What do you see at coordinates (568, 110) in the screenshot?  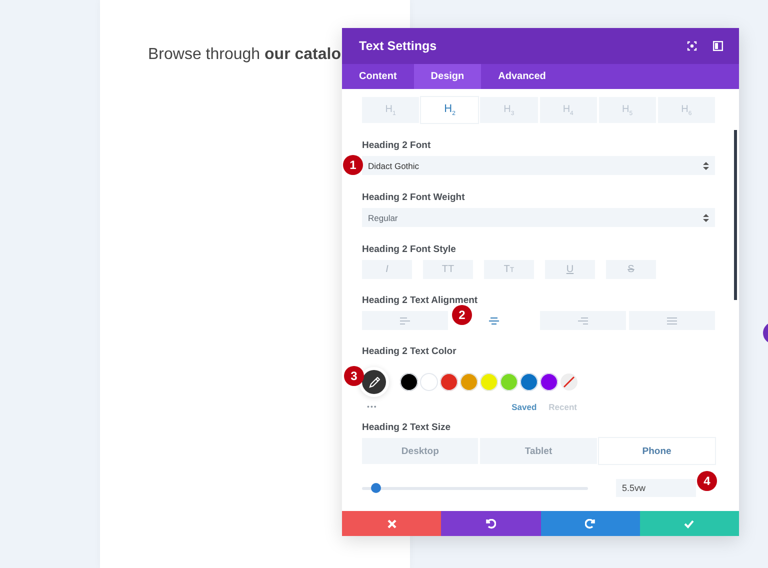 I see `heading-level-tab: H$_{4}$` at bounding box center [568, 110].